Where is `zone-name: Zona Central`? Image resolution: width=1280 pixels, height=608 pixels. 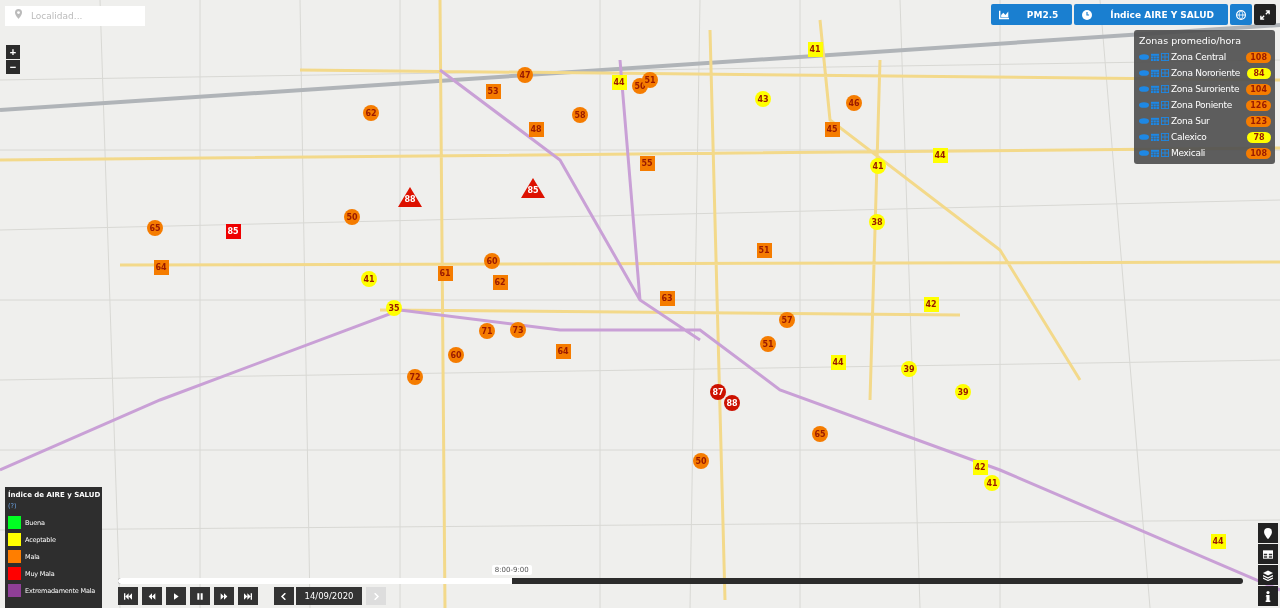 zone-name: Zona Central is located at coordinates (1199, 57).